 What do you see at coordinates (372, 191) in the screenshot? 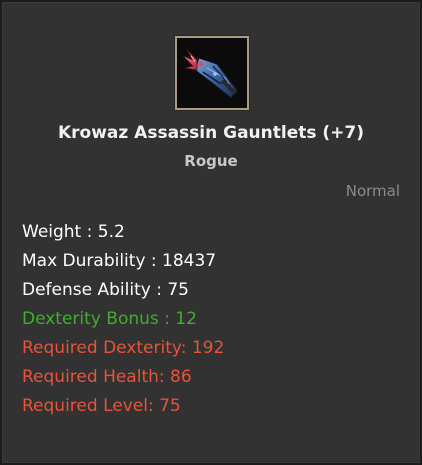
I see `item-grade: Normal` at bounding box center [372, 191].